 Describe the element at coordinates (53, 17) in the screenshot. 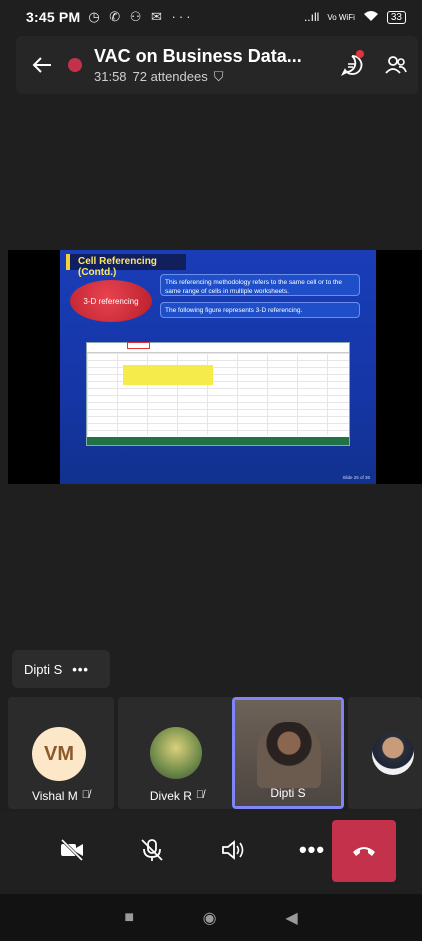

I see `status-time: 3:45 PM` at that location.